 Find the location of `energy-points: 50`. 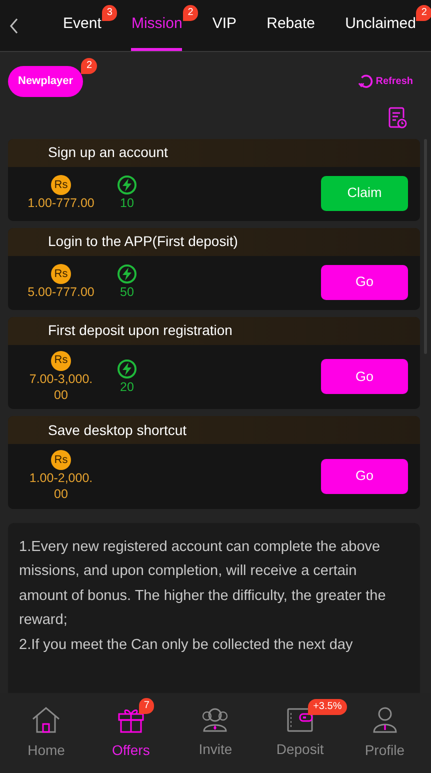

energy-points: 50 is located at coordinates (127, 292).